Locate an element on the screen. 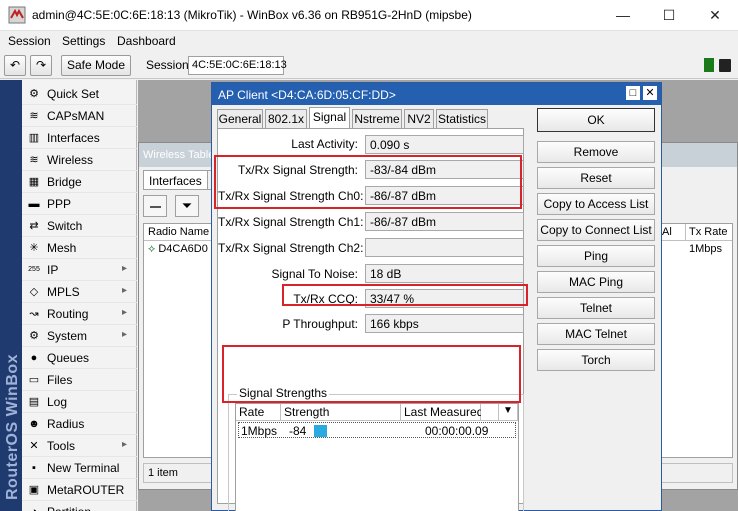 The image size is (738, 511). sidebar-item-quick-set: ⚙ Quick Set is located at coordinates (79, 94).